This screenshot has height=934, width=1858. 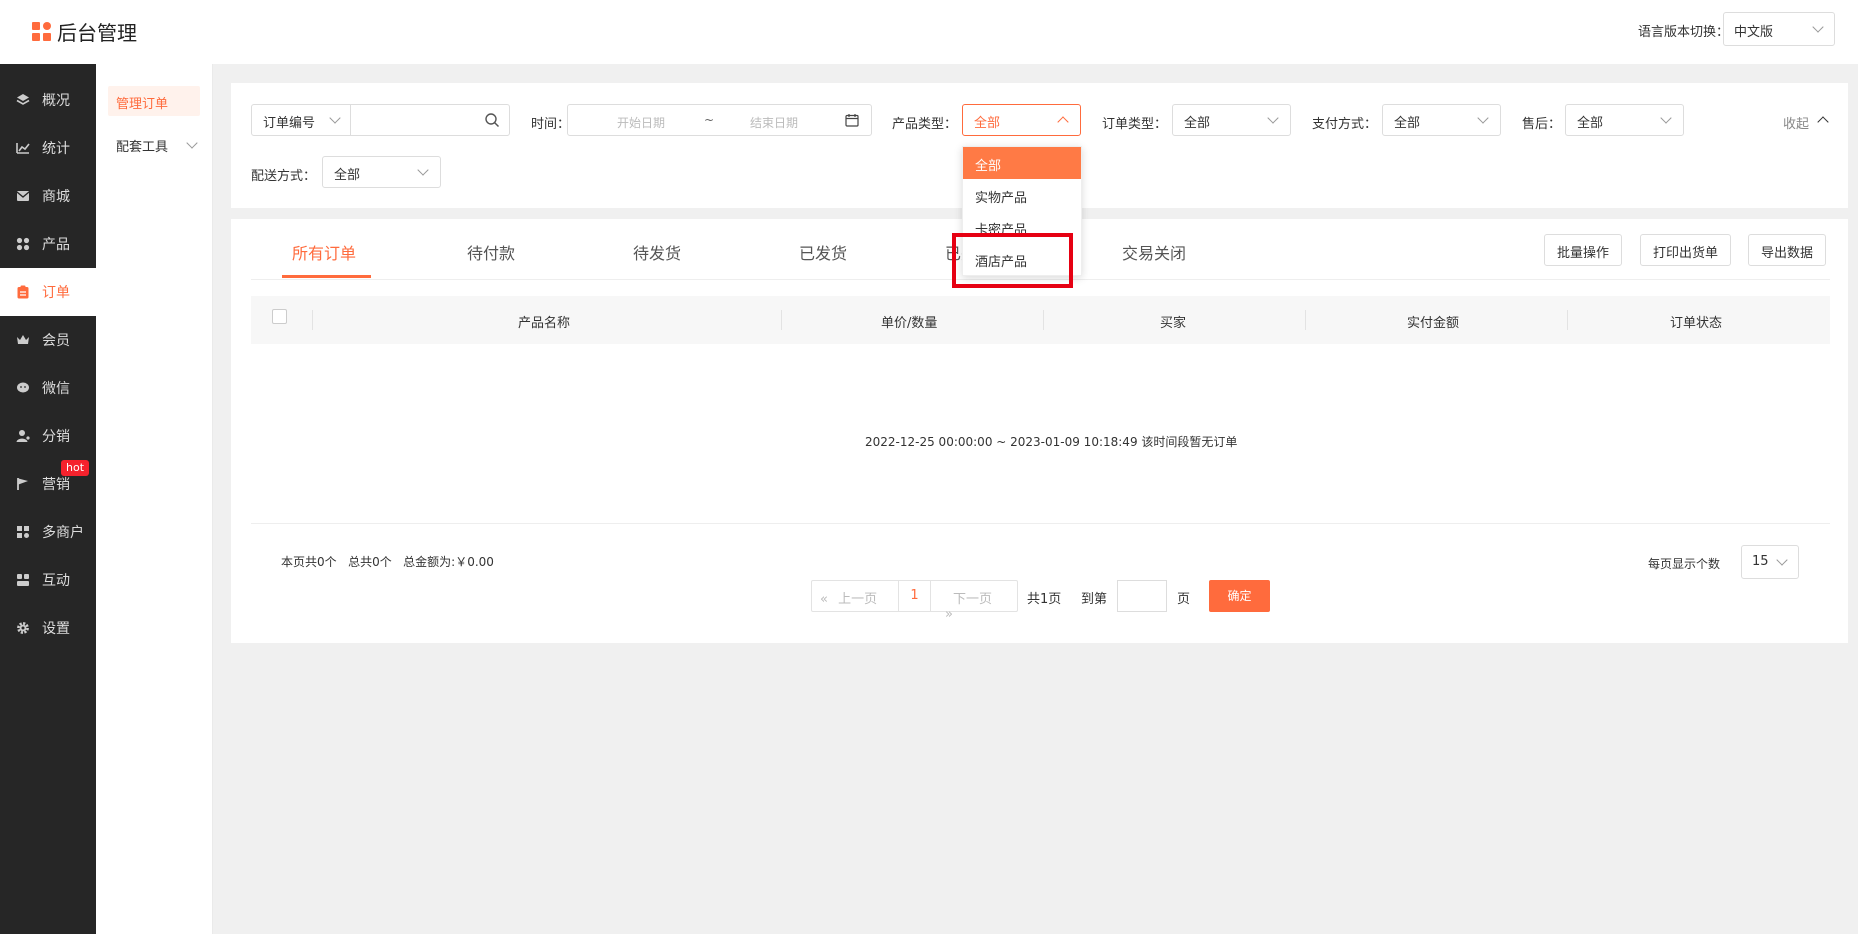 What do you see at coordinates (1040, 320) in the screenshot?
I see `table-header: 产品名称 单价/数量 买家 实付金额 订单状态` at bounding box center [1040, 320].